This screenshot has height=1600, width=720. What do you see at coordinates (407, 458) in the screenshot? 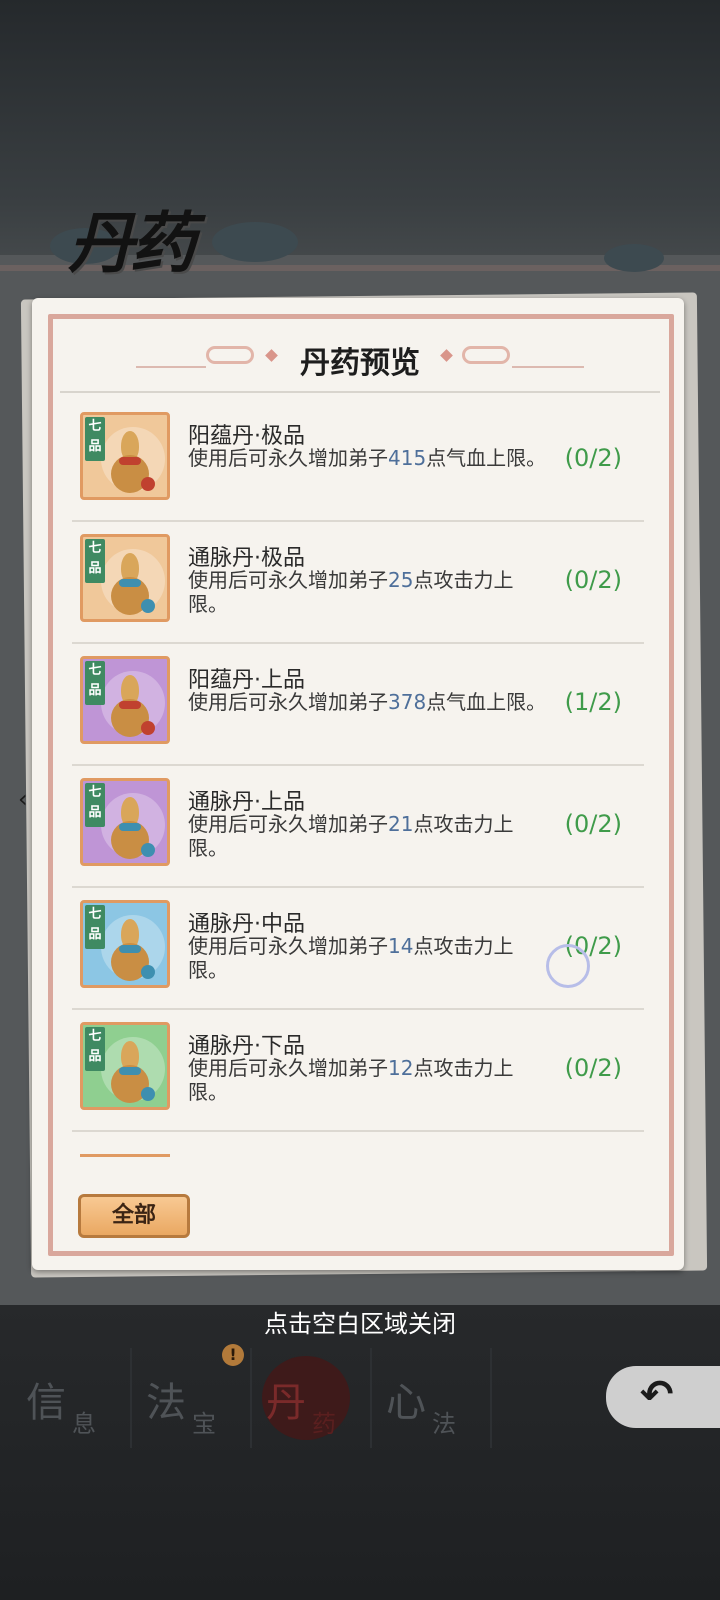
I see `desc-amount: 415` at bounding box center [407, 458].